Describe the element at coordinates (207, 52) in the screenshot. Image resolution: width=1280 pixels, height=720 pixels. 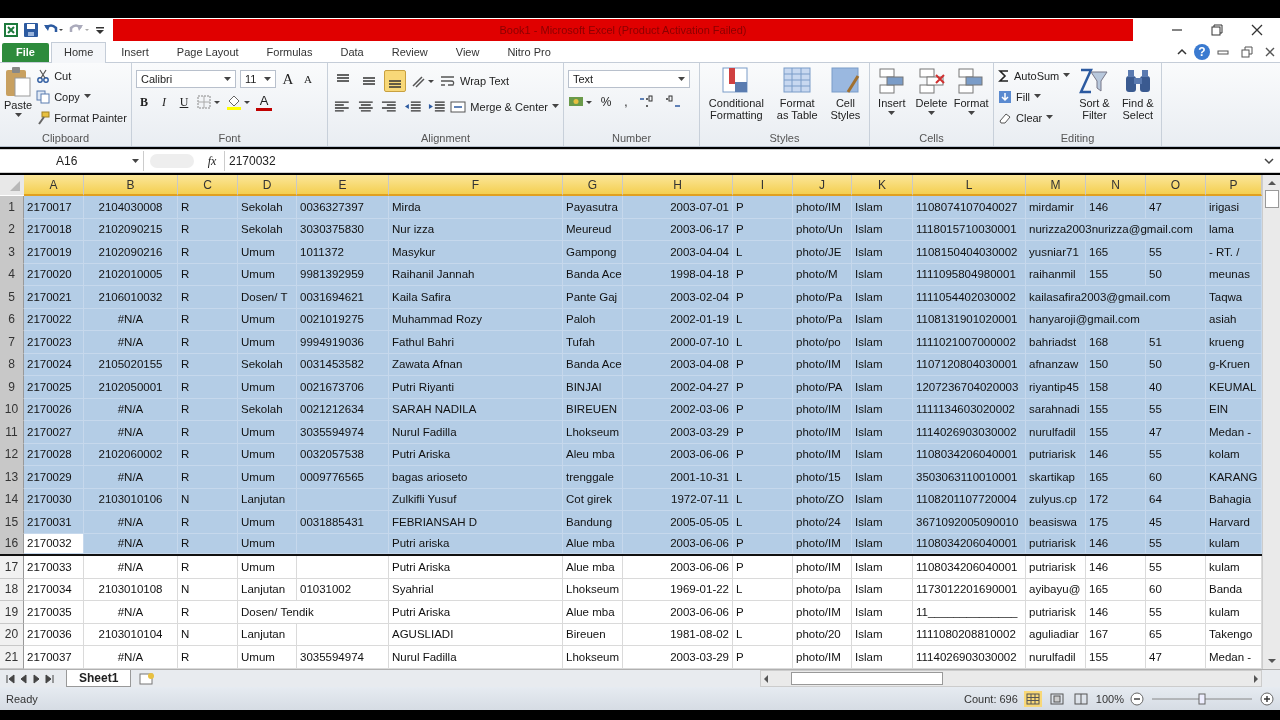
I see `ribbon-tab: Page Layout` at that location.